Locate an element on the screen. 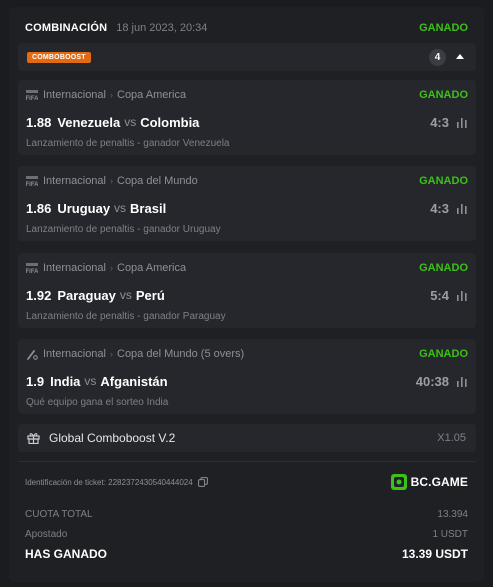 The width and height of the screenshot is (493, 587). away-team: Perú is located at coordinates (150, 295).